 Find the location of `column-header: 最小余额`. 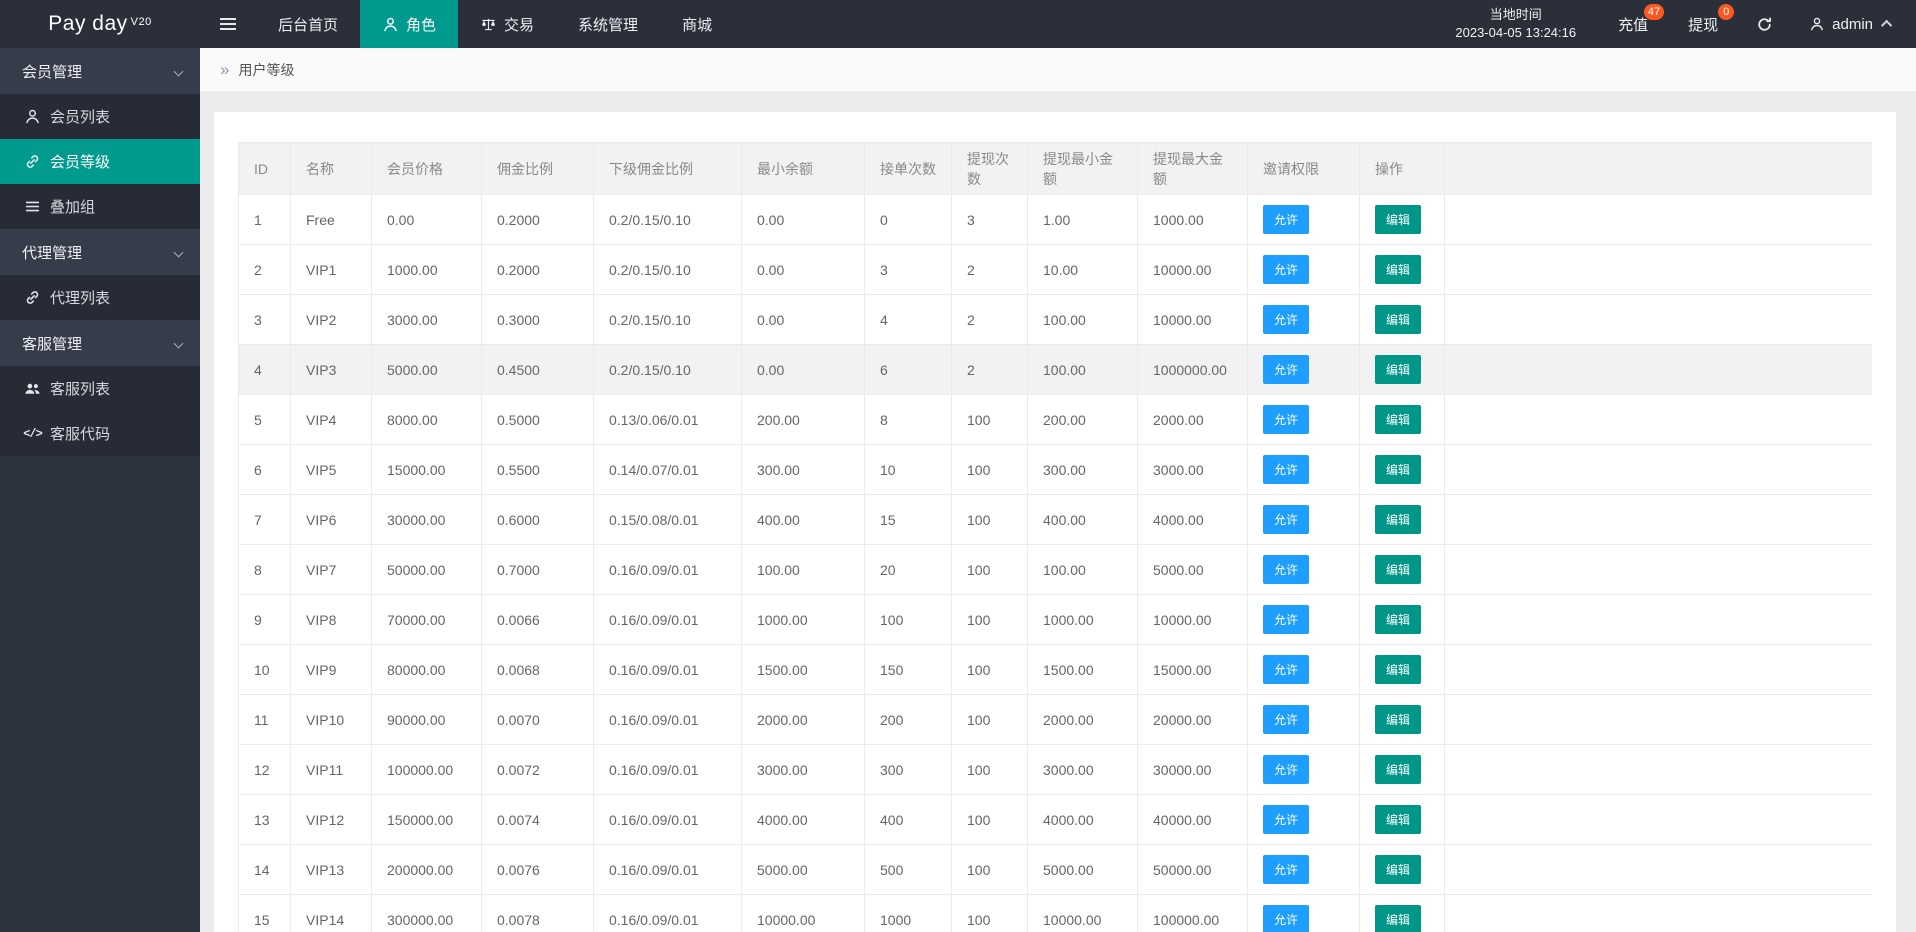

column-header: 最小余额 is located at coordinates (803, 168).